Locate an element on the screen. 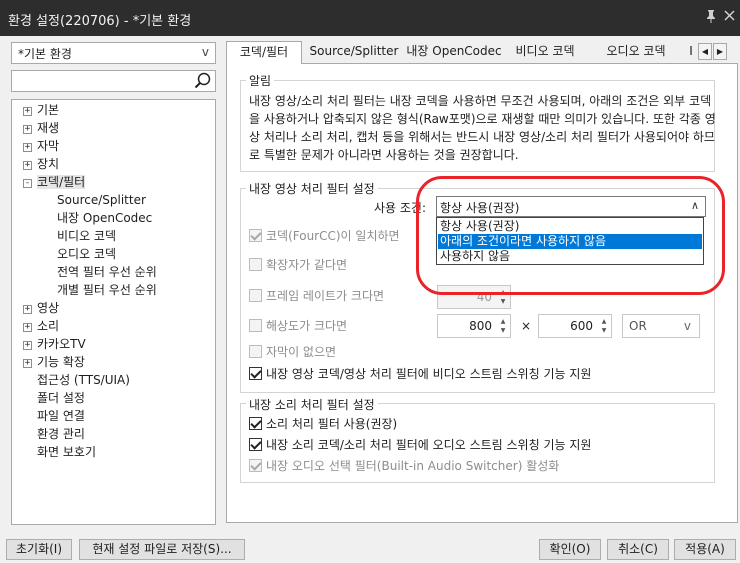  tree-item-label: 폴더 설정 is located at coordinates (61, 398).